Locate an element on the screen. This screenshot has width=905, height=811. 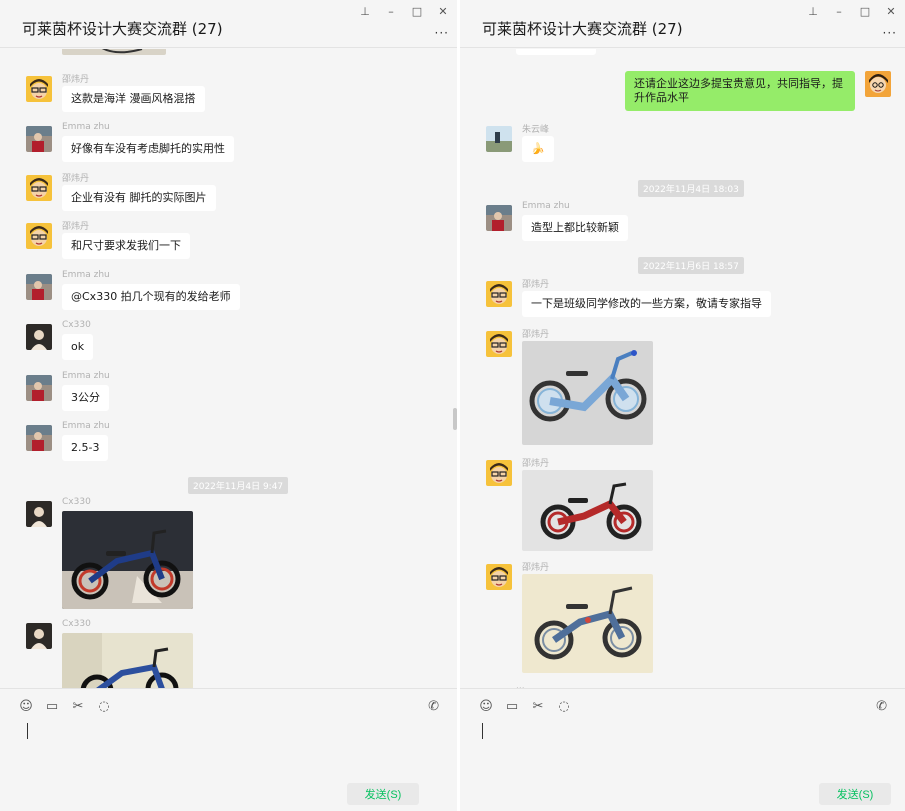
message-bubble: 3公分 is located at coordinates (85, 398).